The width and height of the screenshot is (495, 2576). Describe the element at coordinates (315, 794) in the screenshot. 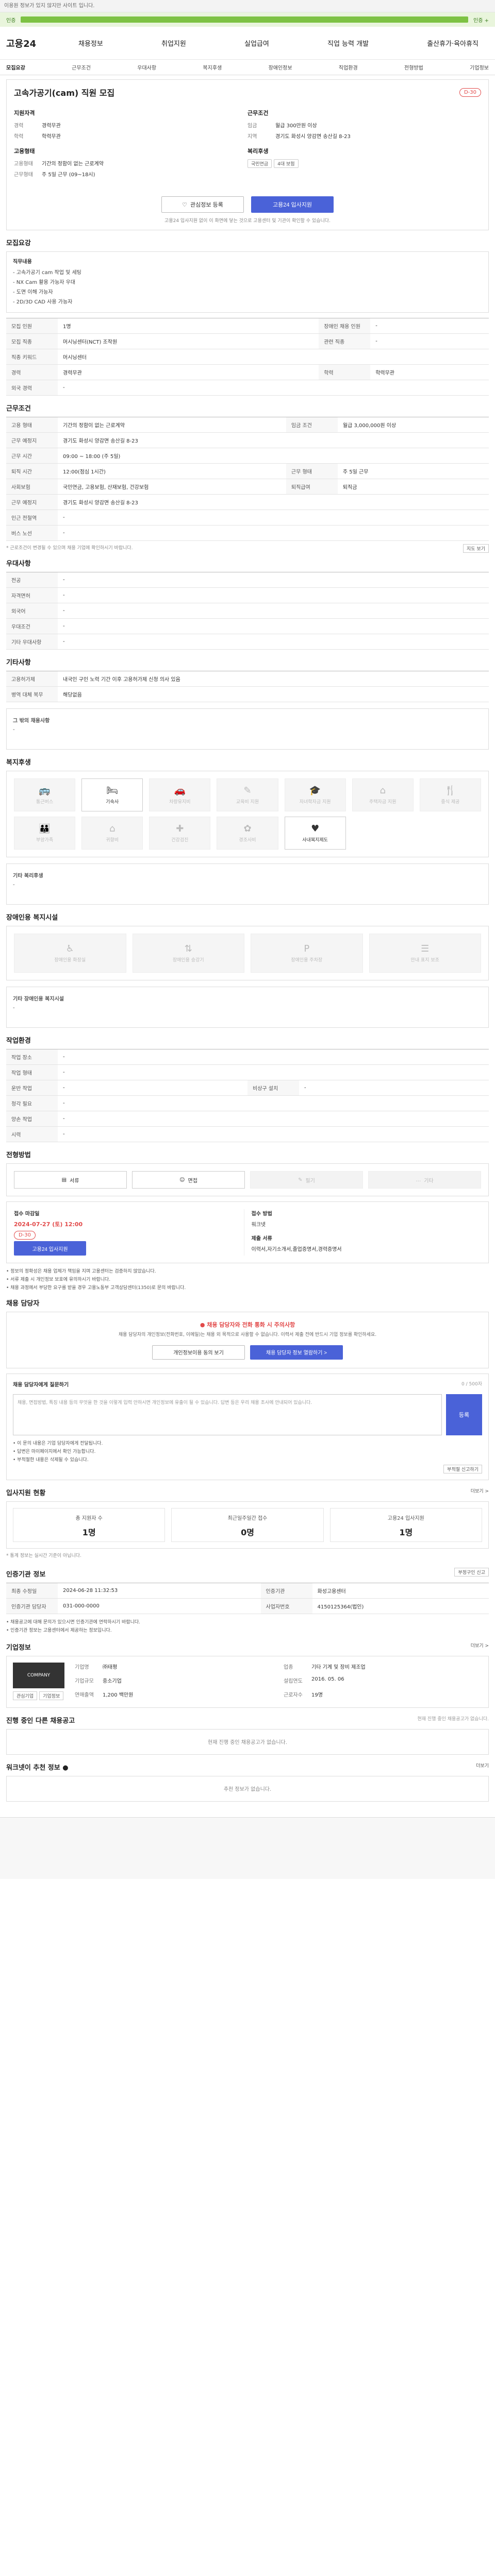

I see `feature-item: 🎓 자녀학자금 지원` at that location.